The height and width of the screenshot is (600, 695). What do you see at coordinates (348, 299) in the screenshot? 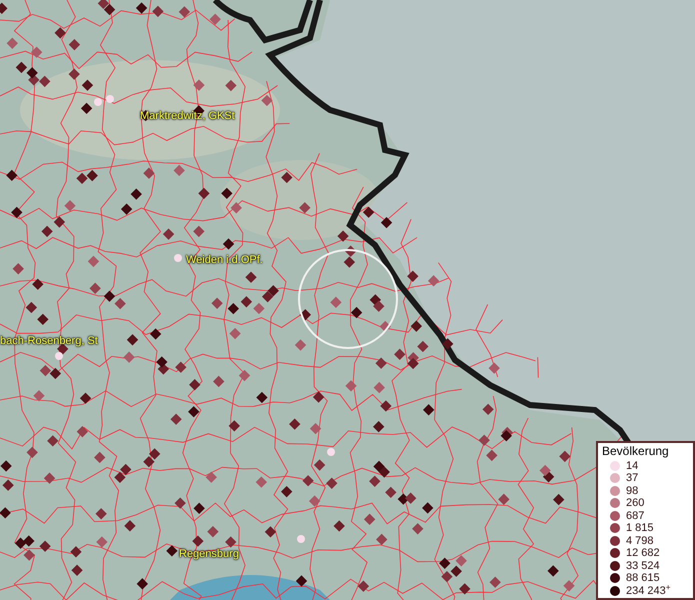
I see `selection-circle` at bounding box center [348, 299].